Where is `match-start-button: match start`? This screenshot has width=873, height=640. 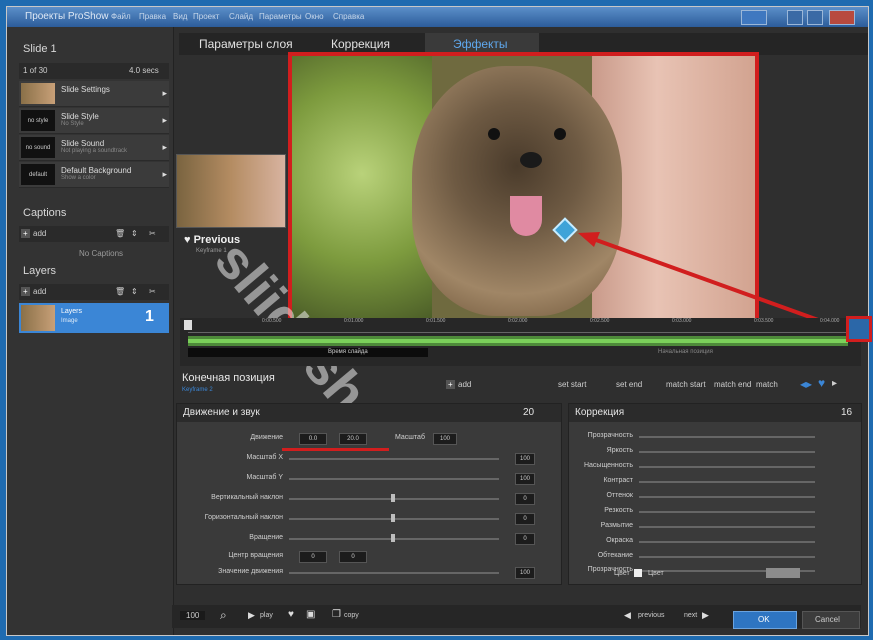
match-start-button: match start is located at coordinates (686, 384).